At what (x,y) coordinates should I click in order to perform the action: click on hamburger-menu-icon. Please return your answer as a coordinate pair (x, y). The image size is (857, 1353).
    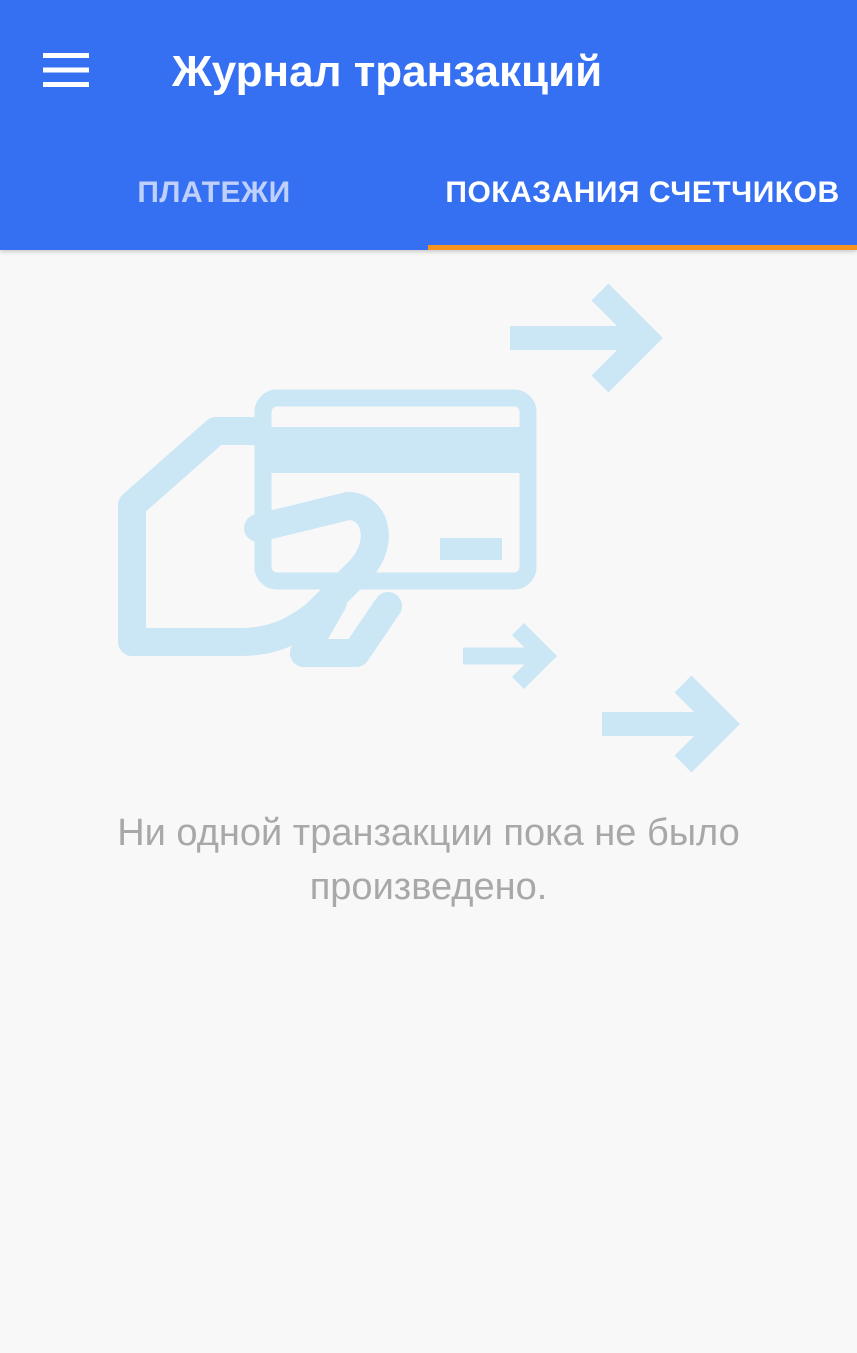
    Looking at the image, I should click on (66, 70).